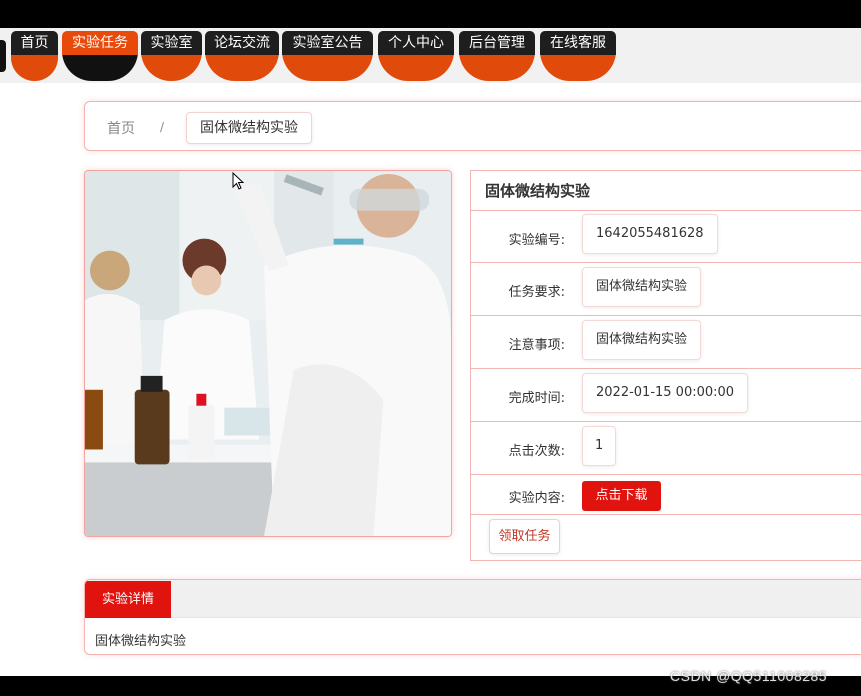 The image size is (861, 696). Describe the element at coordinates (3, 56) in the screenshot. I see `nav-edge-stub` at that location.